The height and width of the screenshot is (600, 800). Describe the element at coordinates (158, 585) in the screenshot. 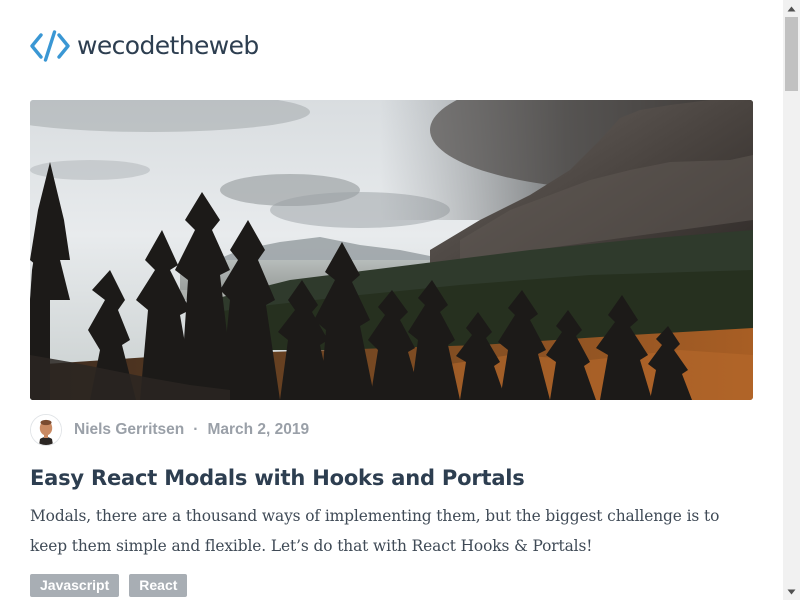

I see `tag-react: React` at that location.